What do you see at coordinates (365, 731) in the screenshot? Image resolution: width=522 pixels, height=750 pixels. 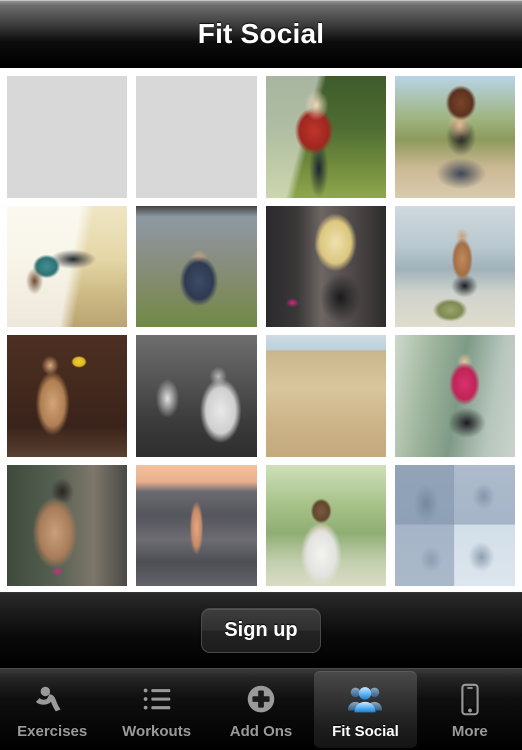 I see `tab-label: Fit Social` at bounding box center [365, 731].